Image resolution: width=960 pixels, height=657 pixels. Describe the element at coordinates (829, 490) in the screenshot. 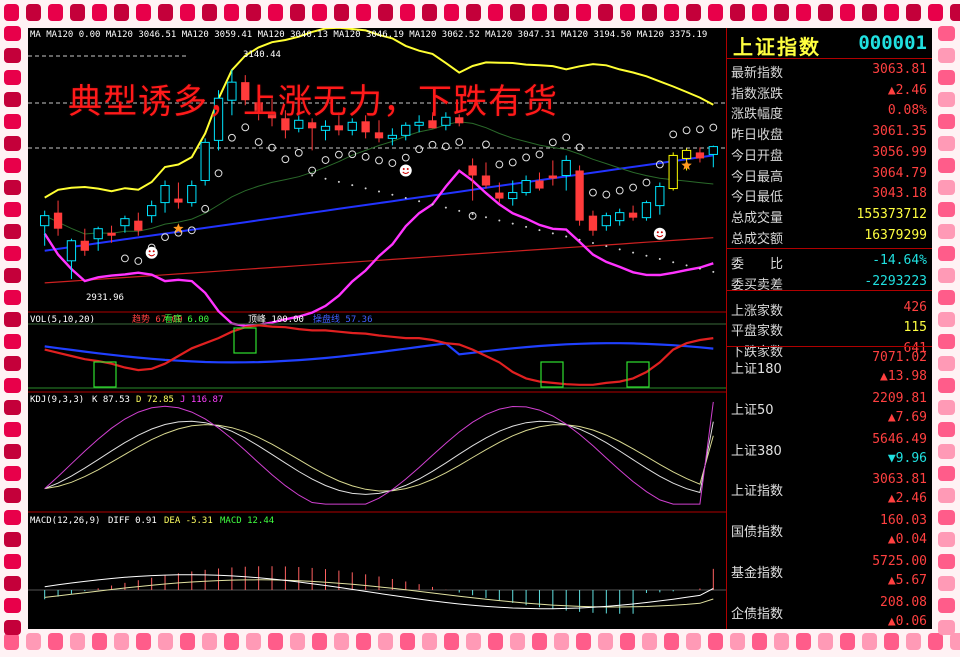

I see `index-item: 上证指数 3063.81 ▲2.46` at that location.